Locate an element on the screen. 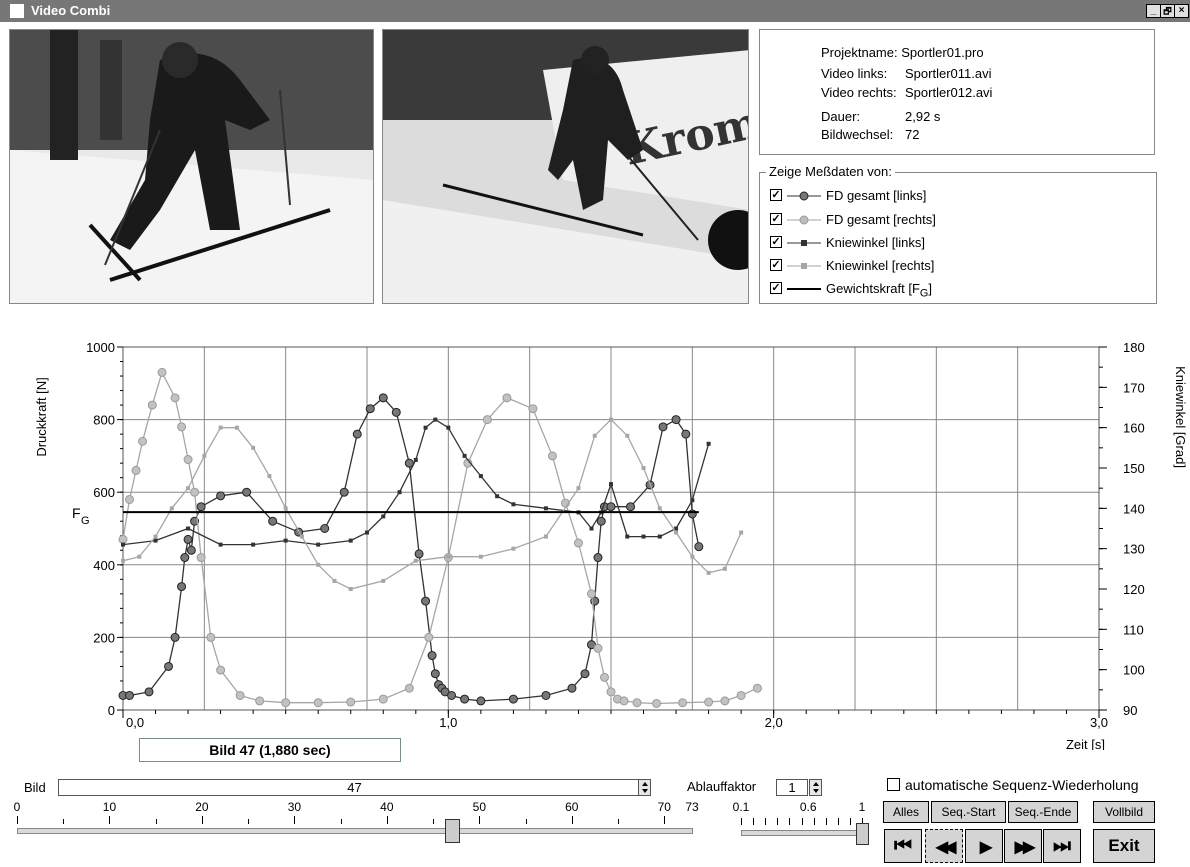 The height and width of the screenshot is (867, 1190). fast-forward-icon: ▶▶ is located at coordinates (1025, 847).